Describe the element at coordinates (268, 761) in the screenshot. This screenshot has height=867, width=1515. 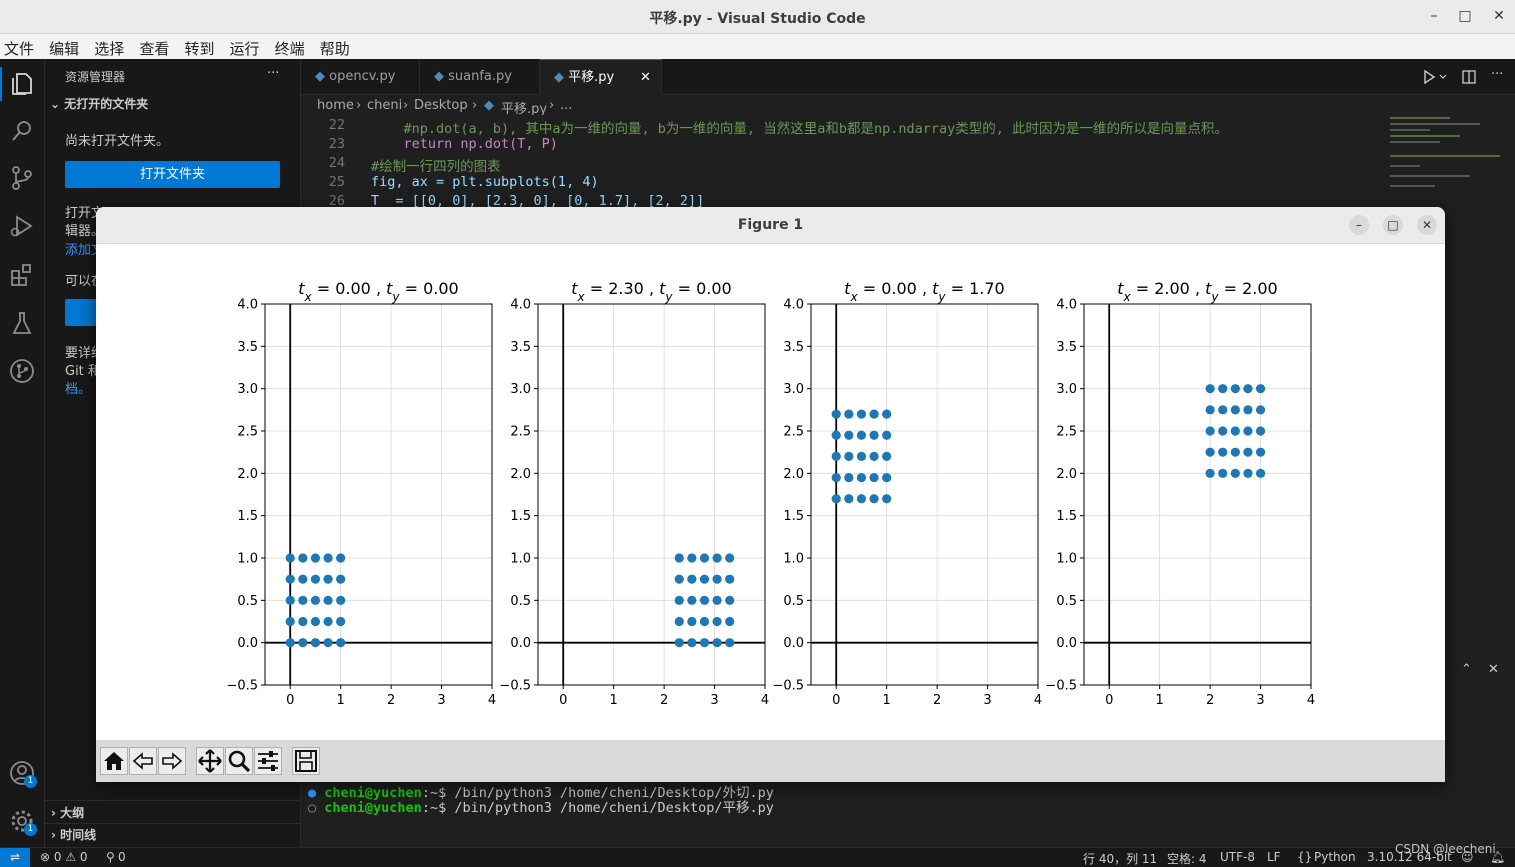
I see `configure-icon` at that location.